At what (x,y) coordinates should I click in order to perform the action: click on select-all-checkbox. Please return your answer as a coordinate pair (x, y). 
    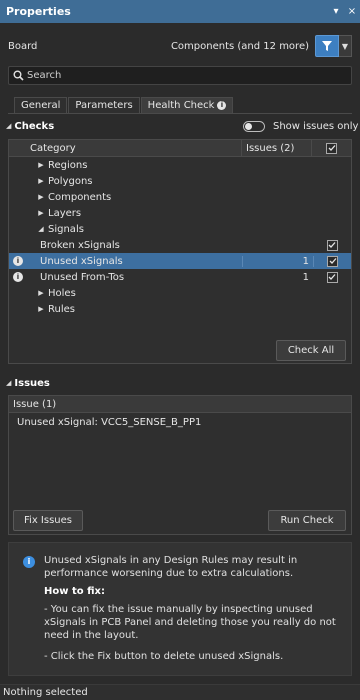
    Looking at the image, I should click on (331, 148).